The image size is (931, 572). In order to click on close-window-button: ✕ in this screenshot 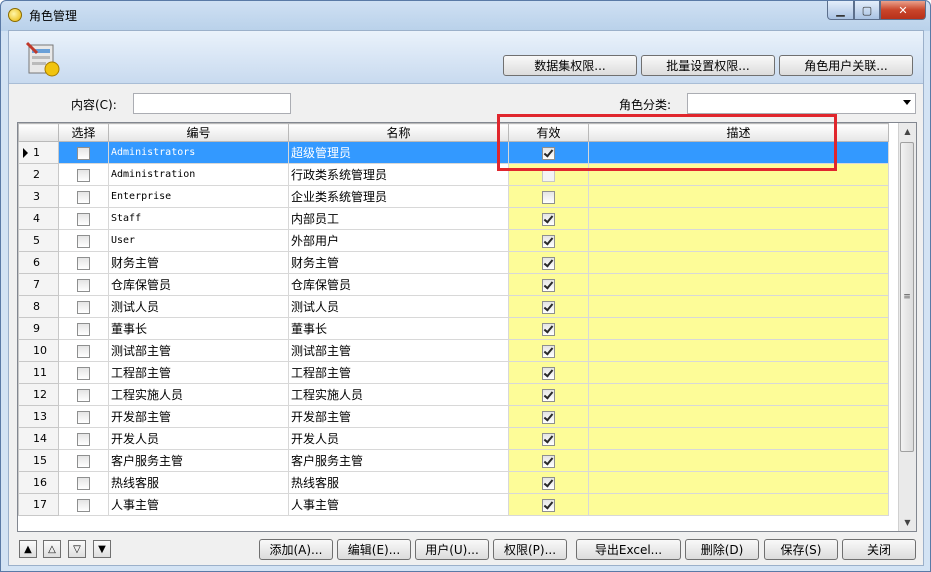, I will do `click(903, 10)`.